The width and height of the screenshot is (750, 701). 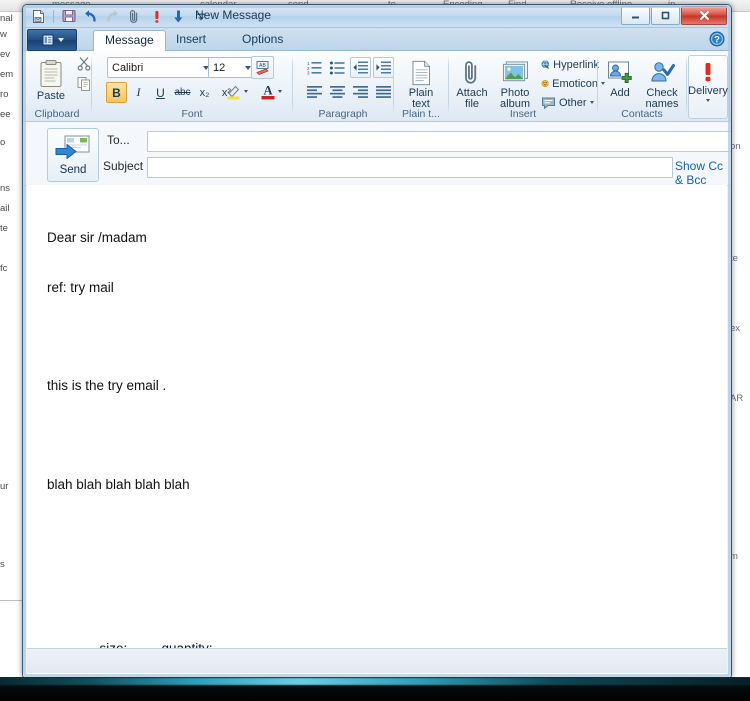 What do you see at coordinates (704, 15) in the screenshot?
I see `close-button` at bounding box center [704, 15].